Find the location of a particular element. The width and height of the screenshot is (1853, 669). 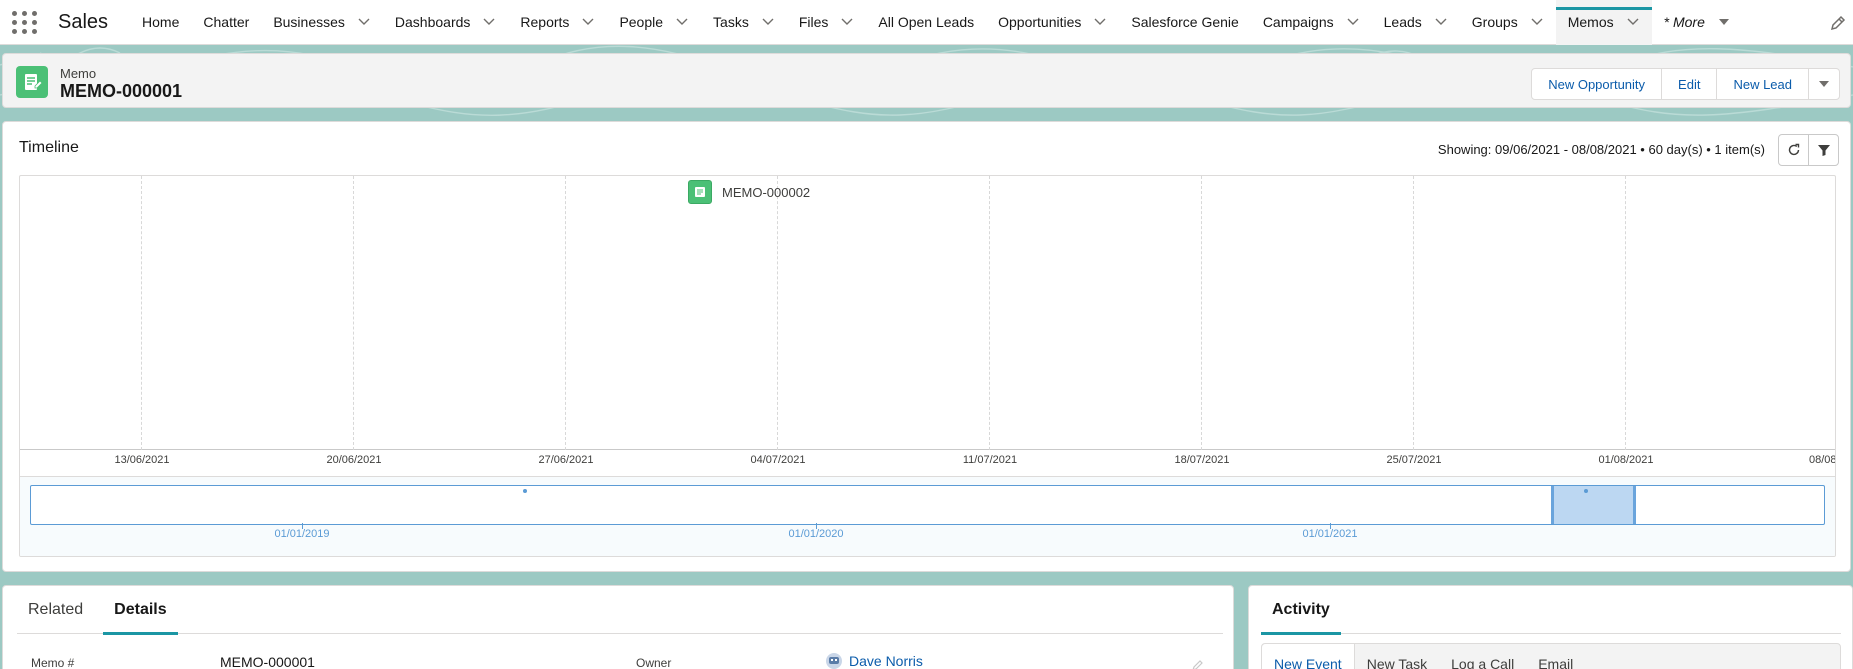

nav-item-leads: Leads is located at coordinates (1416, 22).